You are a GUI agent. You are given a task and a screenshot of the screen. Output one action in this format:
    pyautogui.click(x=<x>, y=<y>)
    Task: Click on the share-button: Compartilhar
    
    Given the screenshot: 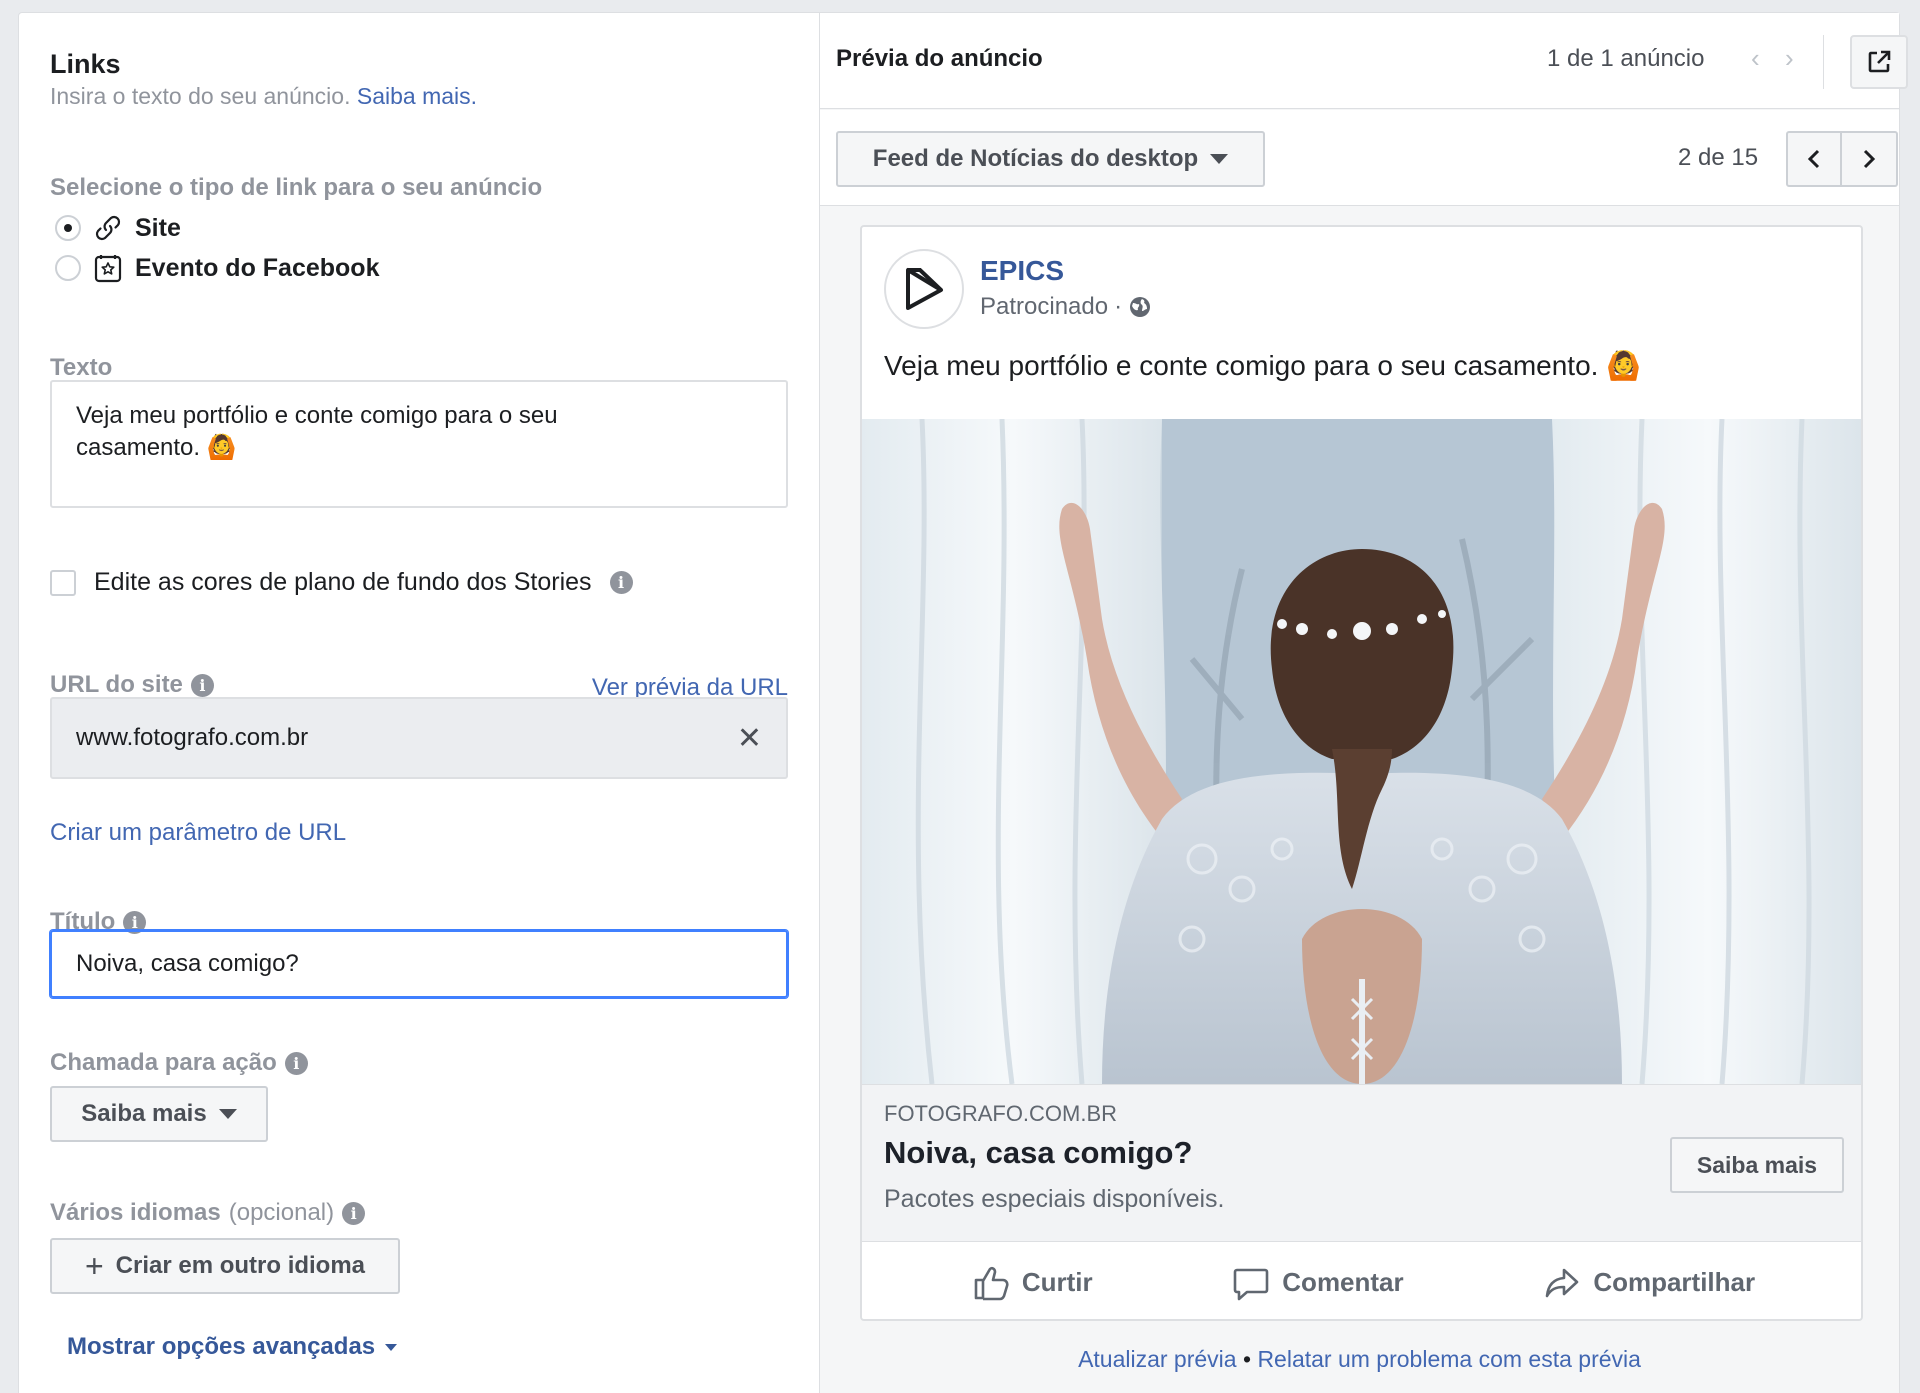 What is the action you would take?
    pyautogui.click(x=1649, y=1283)
    